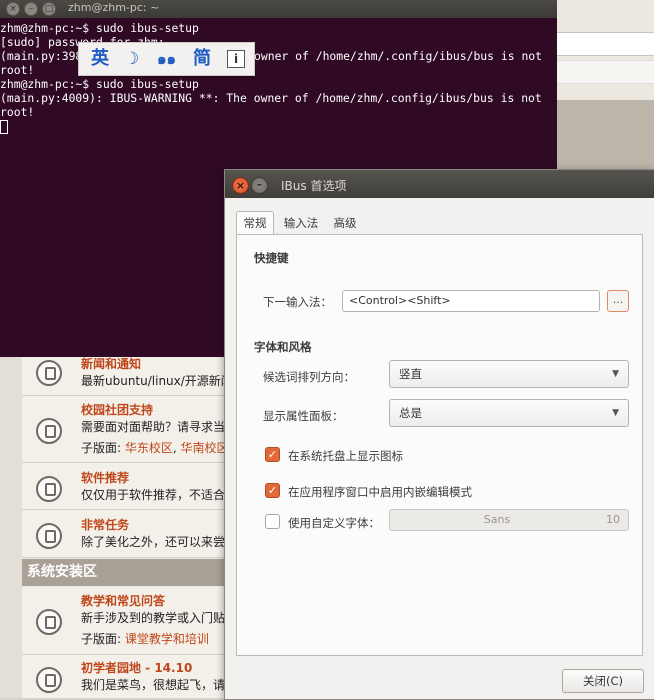  Describe the element at coordinates (605, 44) in the screenshot. I see `address-bar` at that location.